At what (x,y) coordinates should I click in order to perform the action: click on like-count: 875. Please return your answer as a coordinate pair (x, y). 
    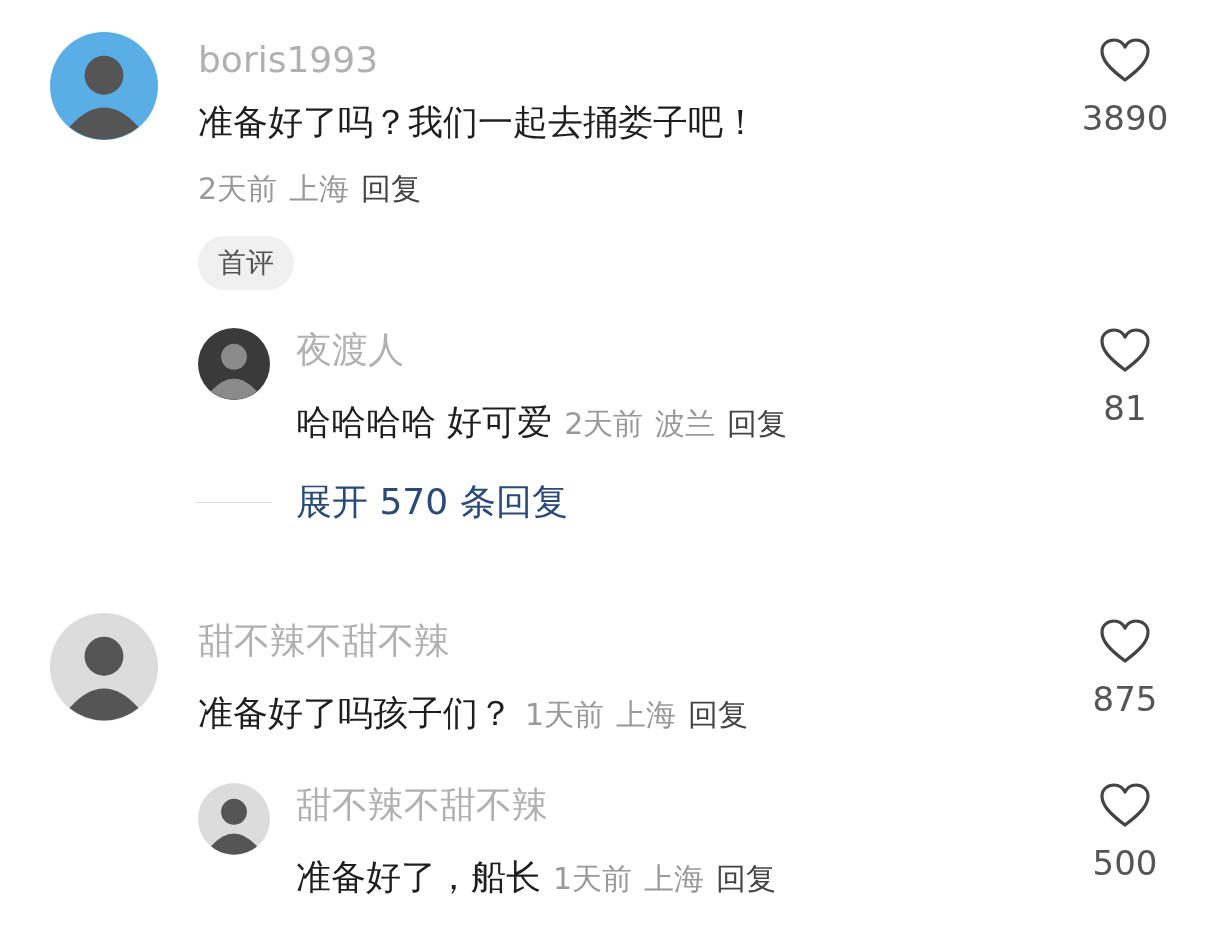
    Looking at the image, I should click on (1125, 699).